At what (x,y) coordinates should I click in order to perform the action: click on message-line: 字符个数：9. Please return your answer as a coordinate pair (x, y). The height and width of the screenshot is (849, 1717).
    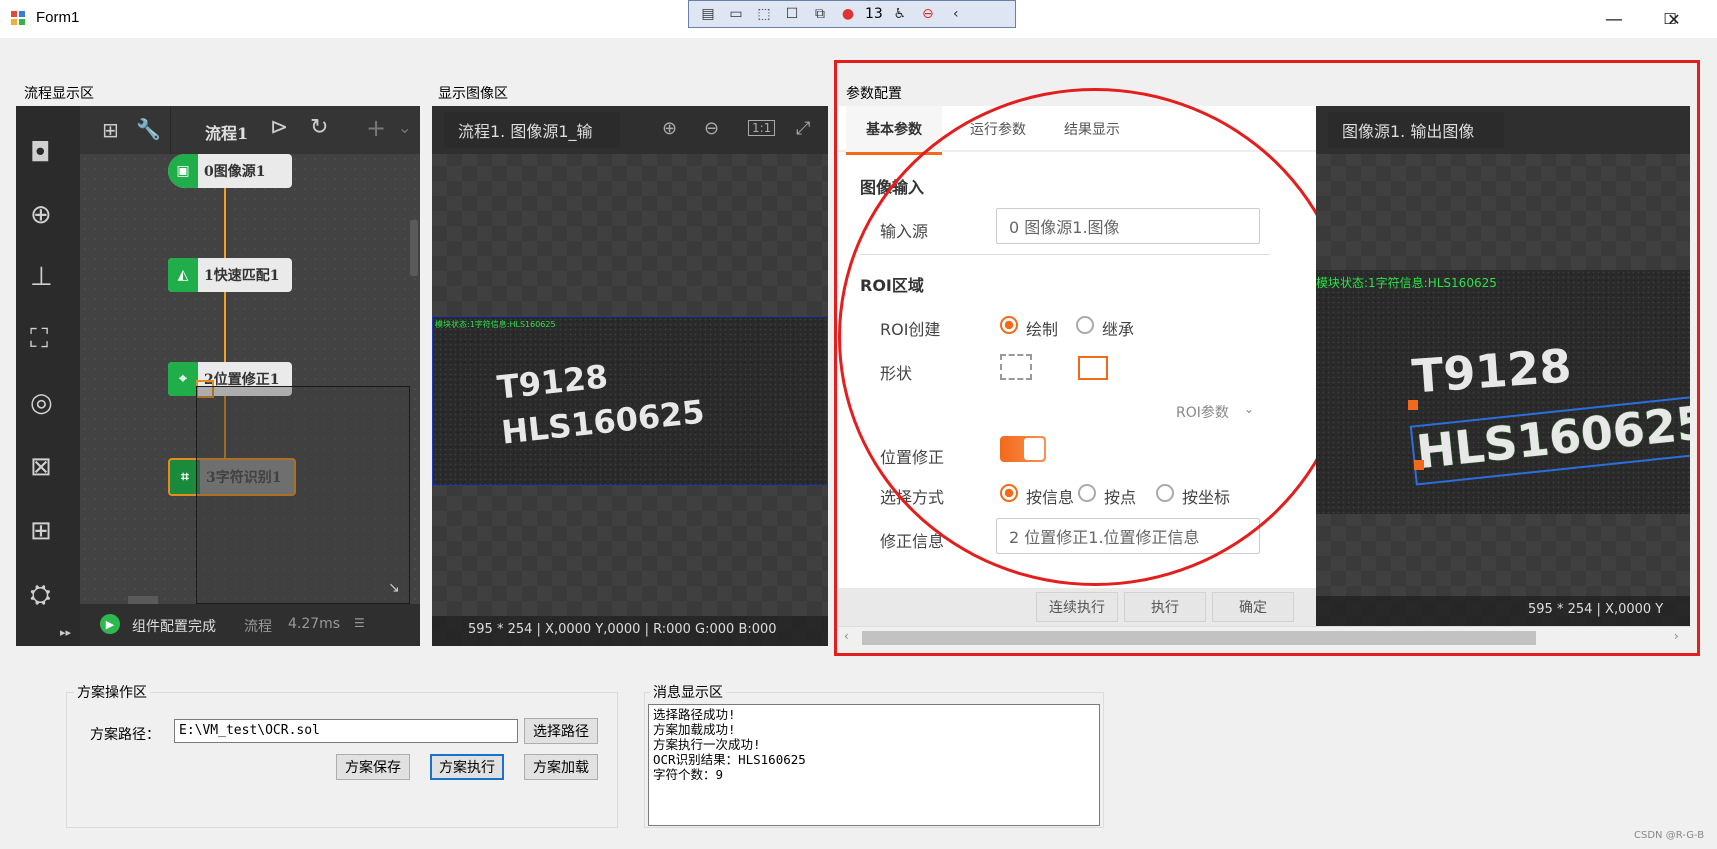
    Looking at the image, I should click on (688, 774).